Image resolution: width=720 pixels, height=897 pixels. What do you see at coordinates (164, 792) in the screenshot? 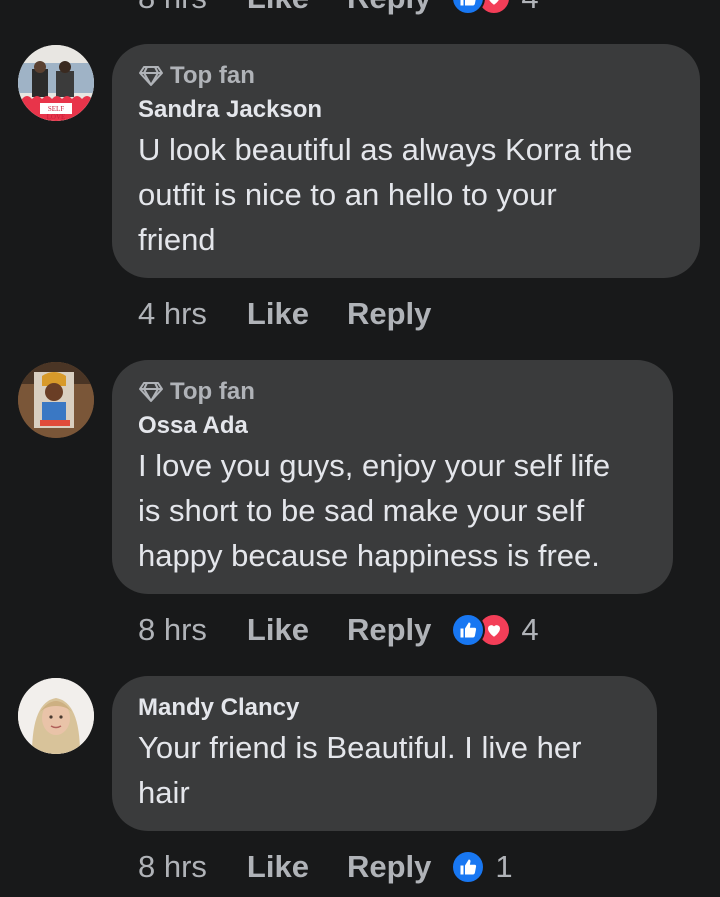
I see `comment-text-line: hair` at bounding box center [164, 792].